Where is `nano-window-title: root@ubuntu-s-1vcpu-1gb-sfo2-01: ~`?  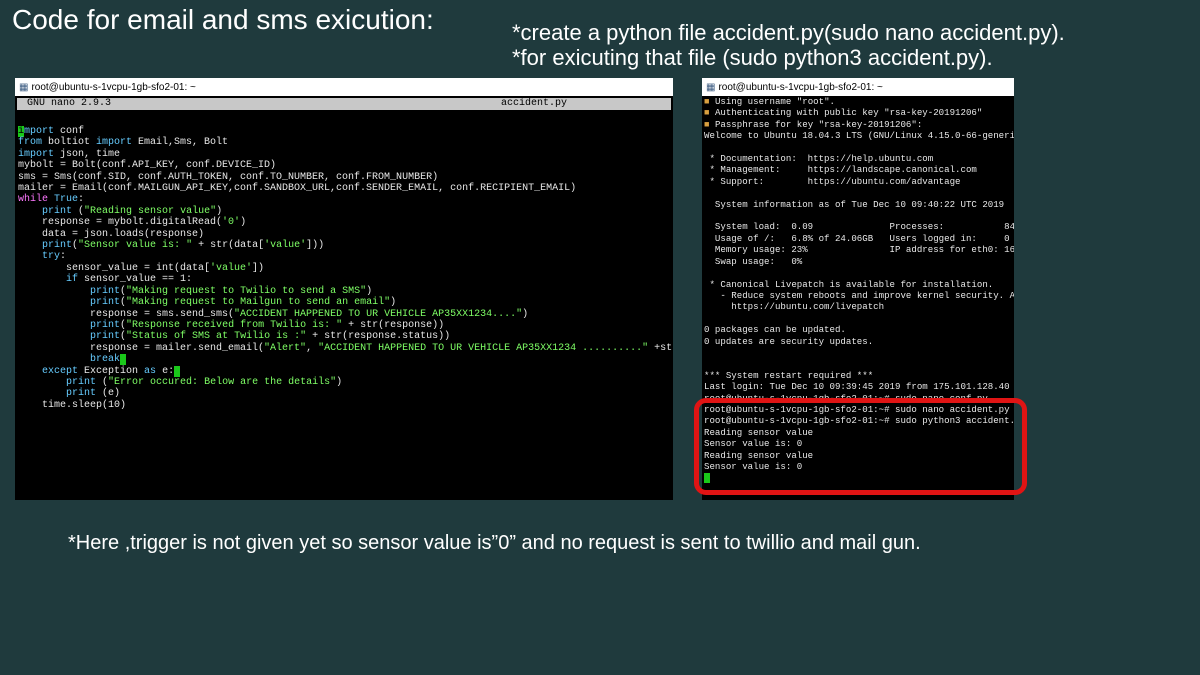
nano-window-title: root@ubuntu-s-1vcpu-1gb-sfo2-01: ~ is located at coordinates (113, 87).